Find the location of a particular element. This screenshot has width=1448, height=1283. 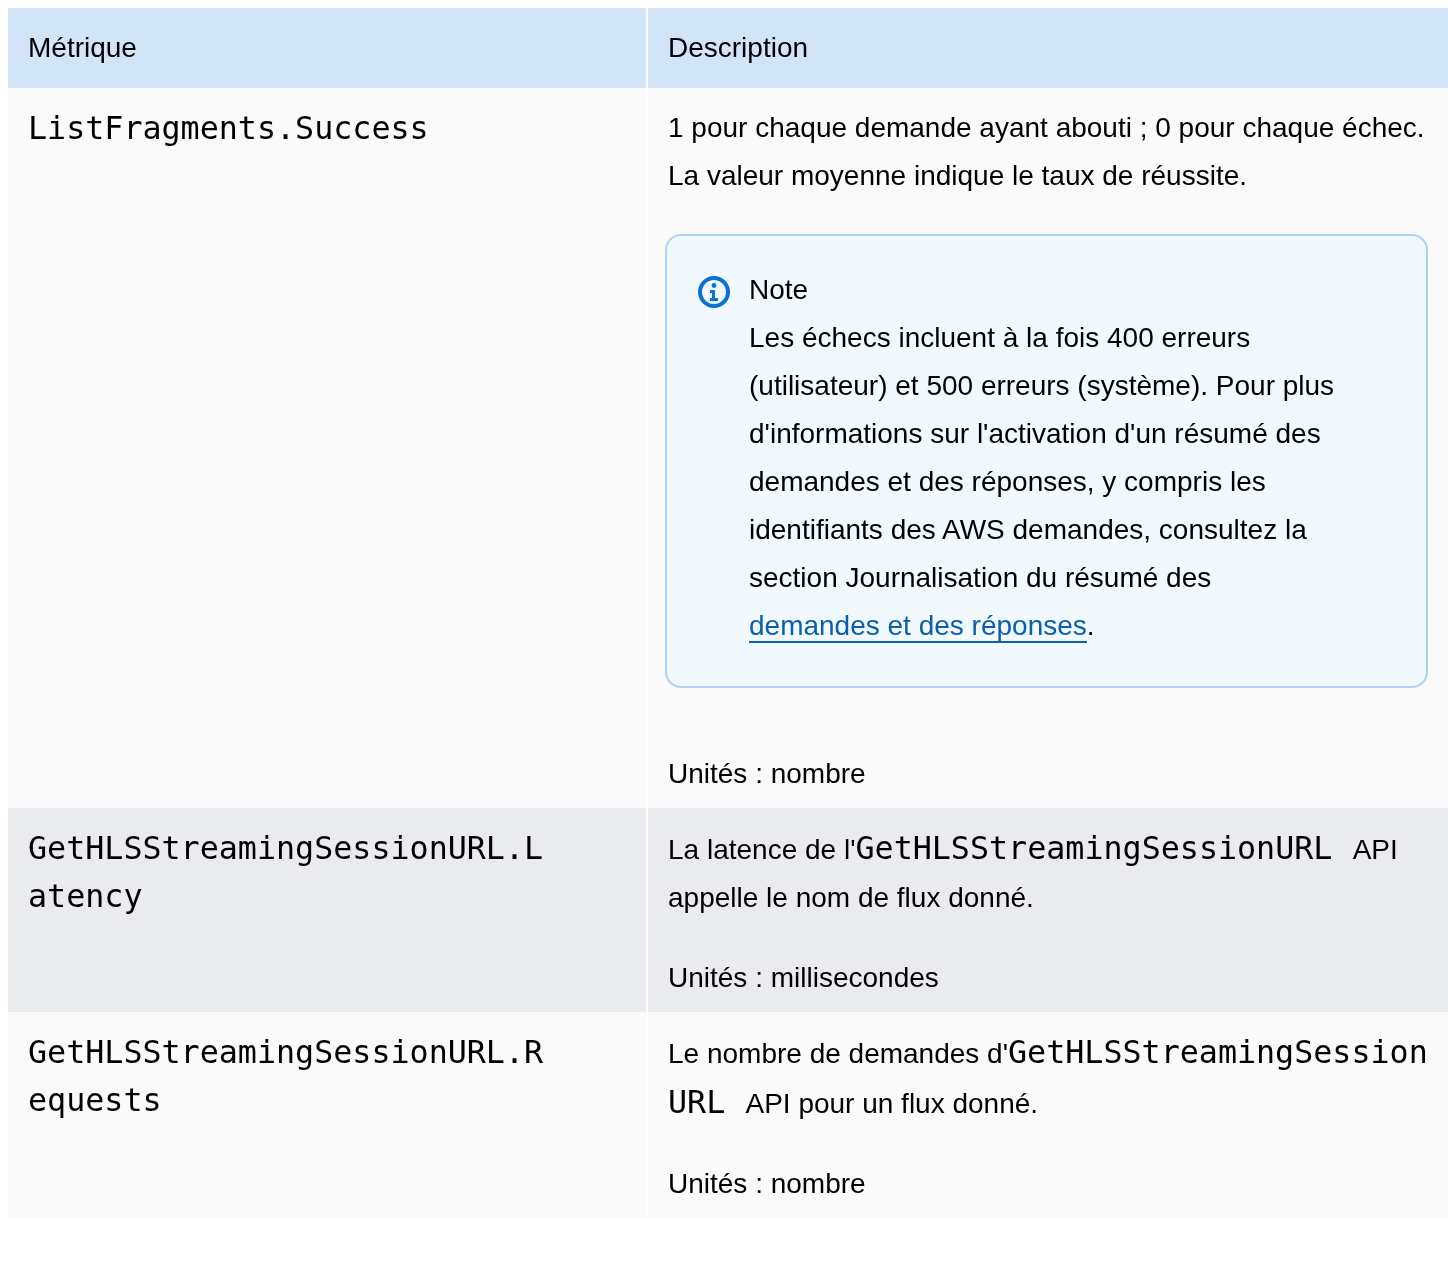

metric-name: GetHLSStreamingSessionURL.Latency is located at coordinates (286, 872).